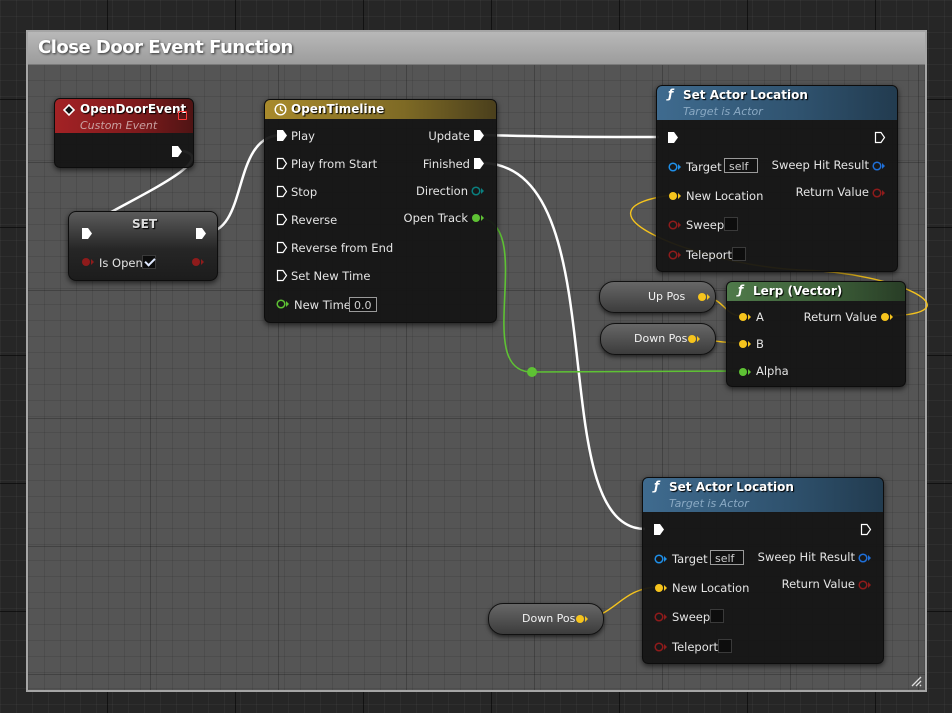 Image resolution: width=952 pixels, height=713 pixels. I want to click on is-open-label: Is Open, so click(121, 263).